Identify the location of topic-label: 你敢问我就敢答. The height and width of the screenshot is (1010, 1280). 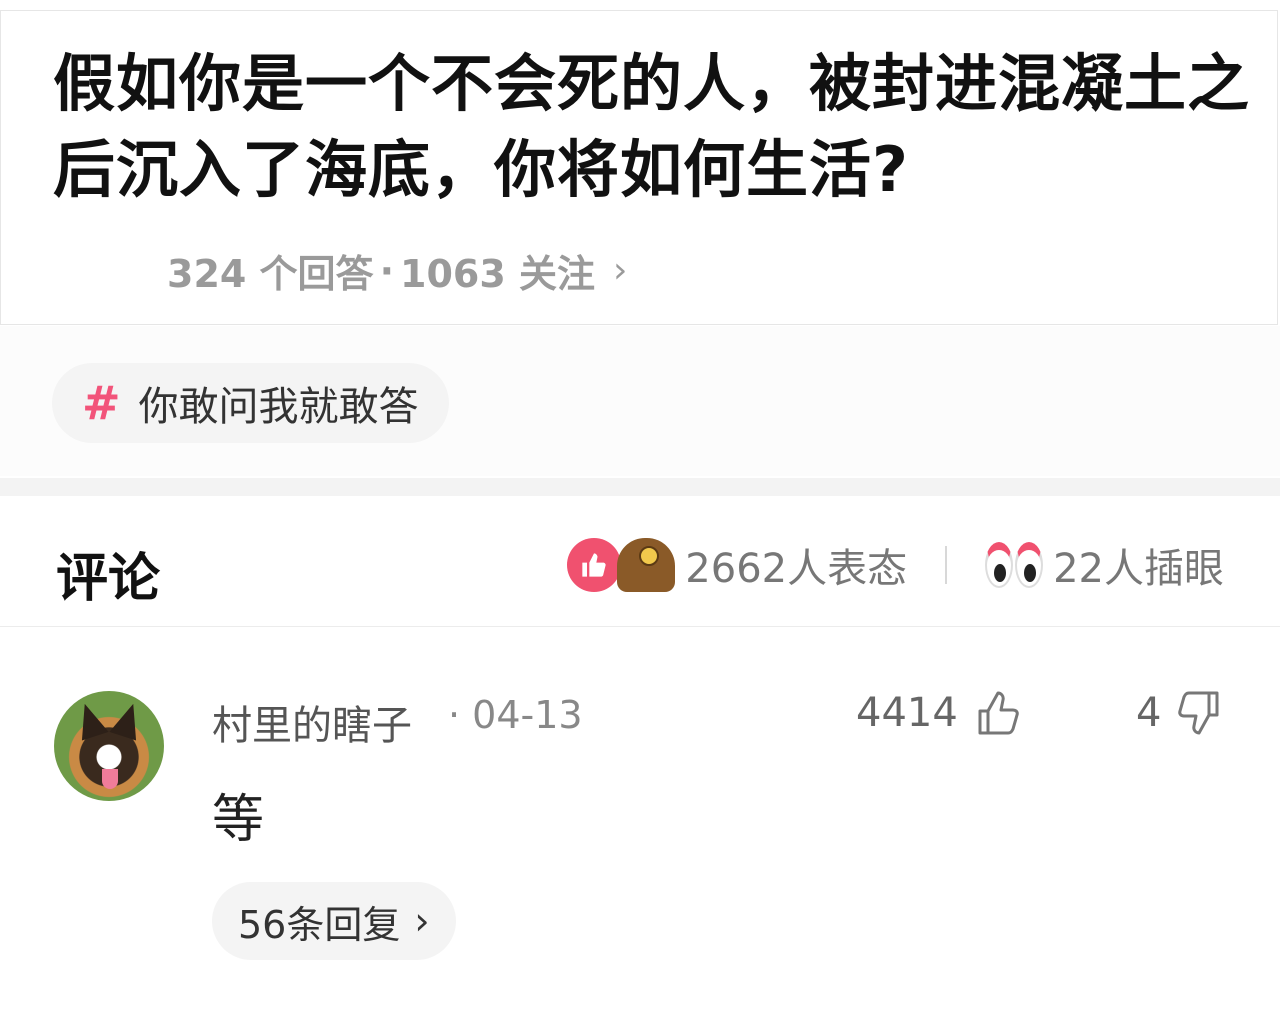
(278, 407).